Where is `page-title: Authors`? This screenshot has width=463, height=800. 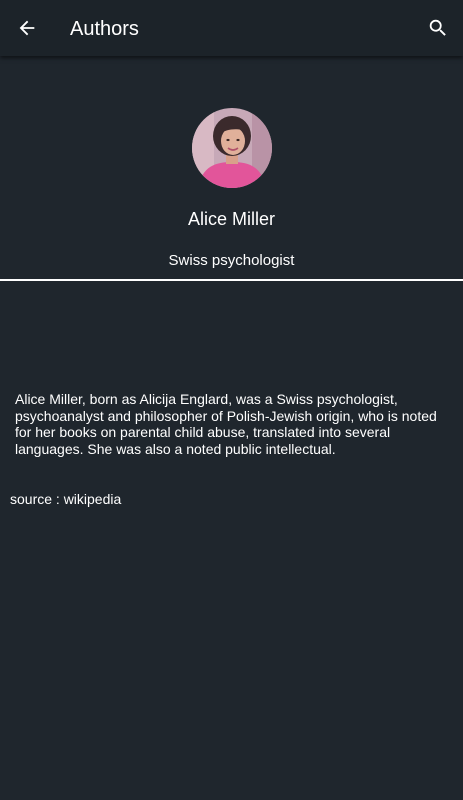
page-title: Authors is located at coordinates (104, 29).